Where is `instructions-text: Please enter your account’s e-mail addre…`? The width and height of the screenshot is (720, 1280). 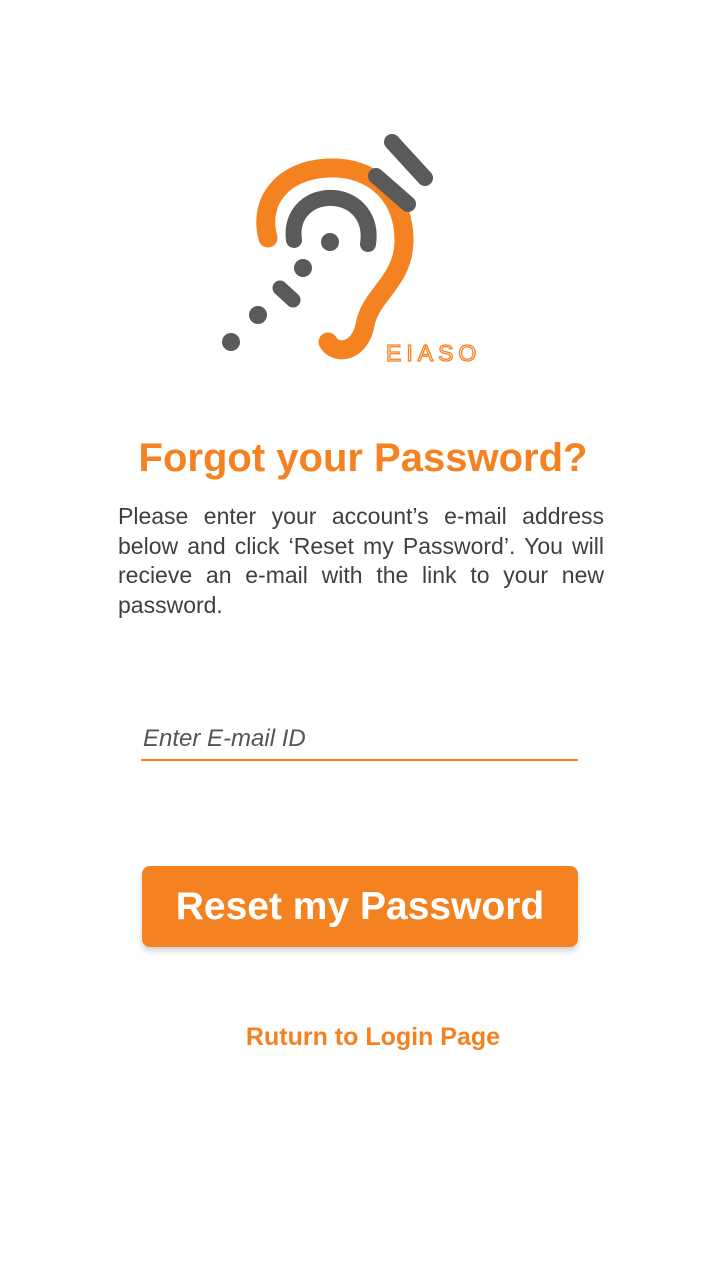
instructions-text: Please enter your account’s e-mail addre… is located at coordinates (361, 560).